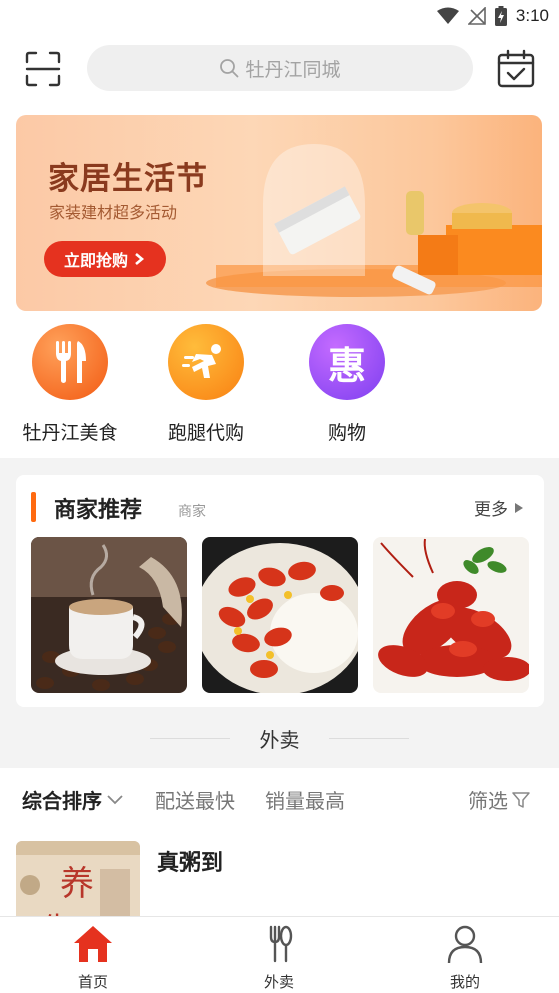 The height and width of the screenshot is (993, 559). Describe the element at coordinates (374, 220) in the screenshot. I see `banner-product-art` at that location.